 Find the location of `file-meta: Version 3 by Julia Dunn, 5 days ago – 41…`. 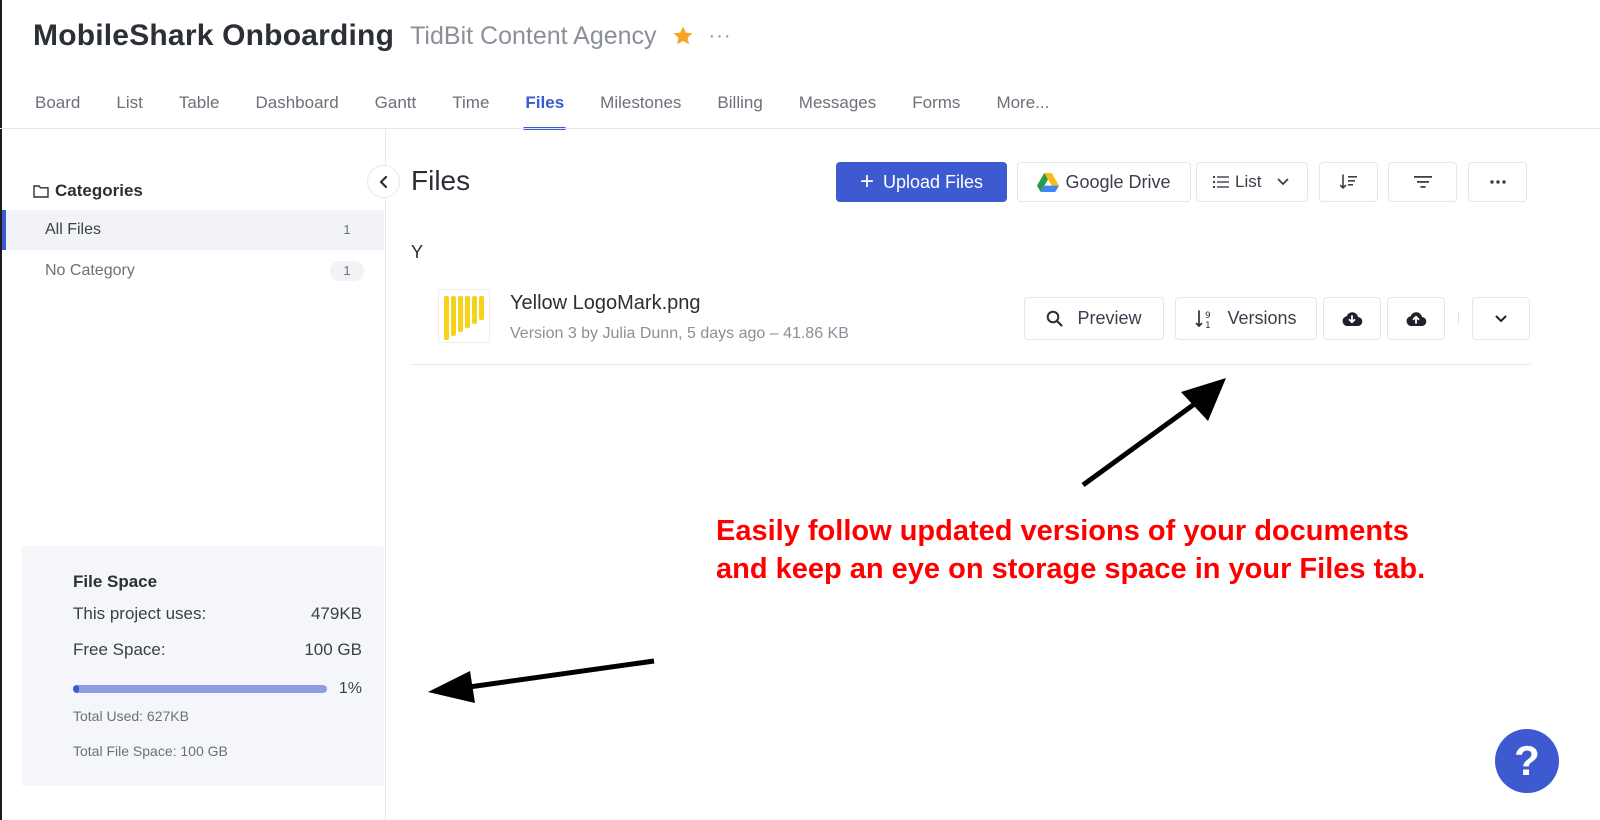

file-meta: Version 3 by Julia Dunn, 5 days ago – 41… is located at coordinates (679, 333).